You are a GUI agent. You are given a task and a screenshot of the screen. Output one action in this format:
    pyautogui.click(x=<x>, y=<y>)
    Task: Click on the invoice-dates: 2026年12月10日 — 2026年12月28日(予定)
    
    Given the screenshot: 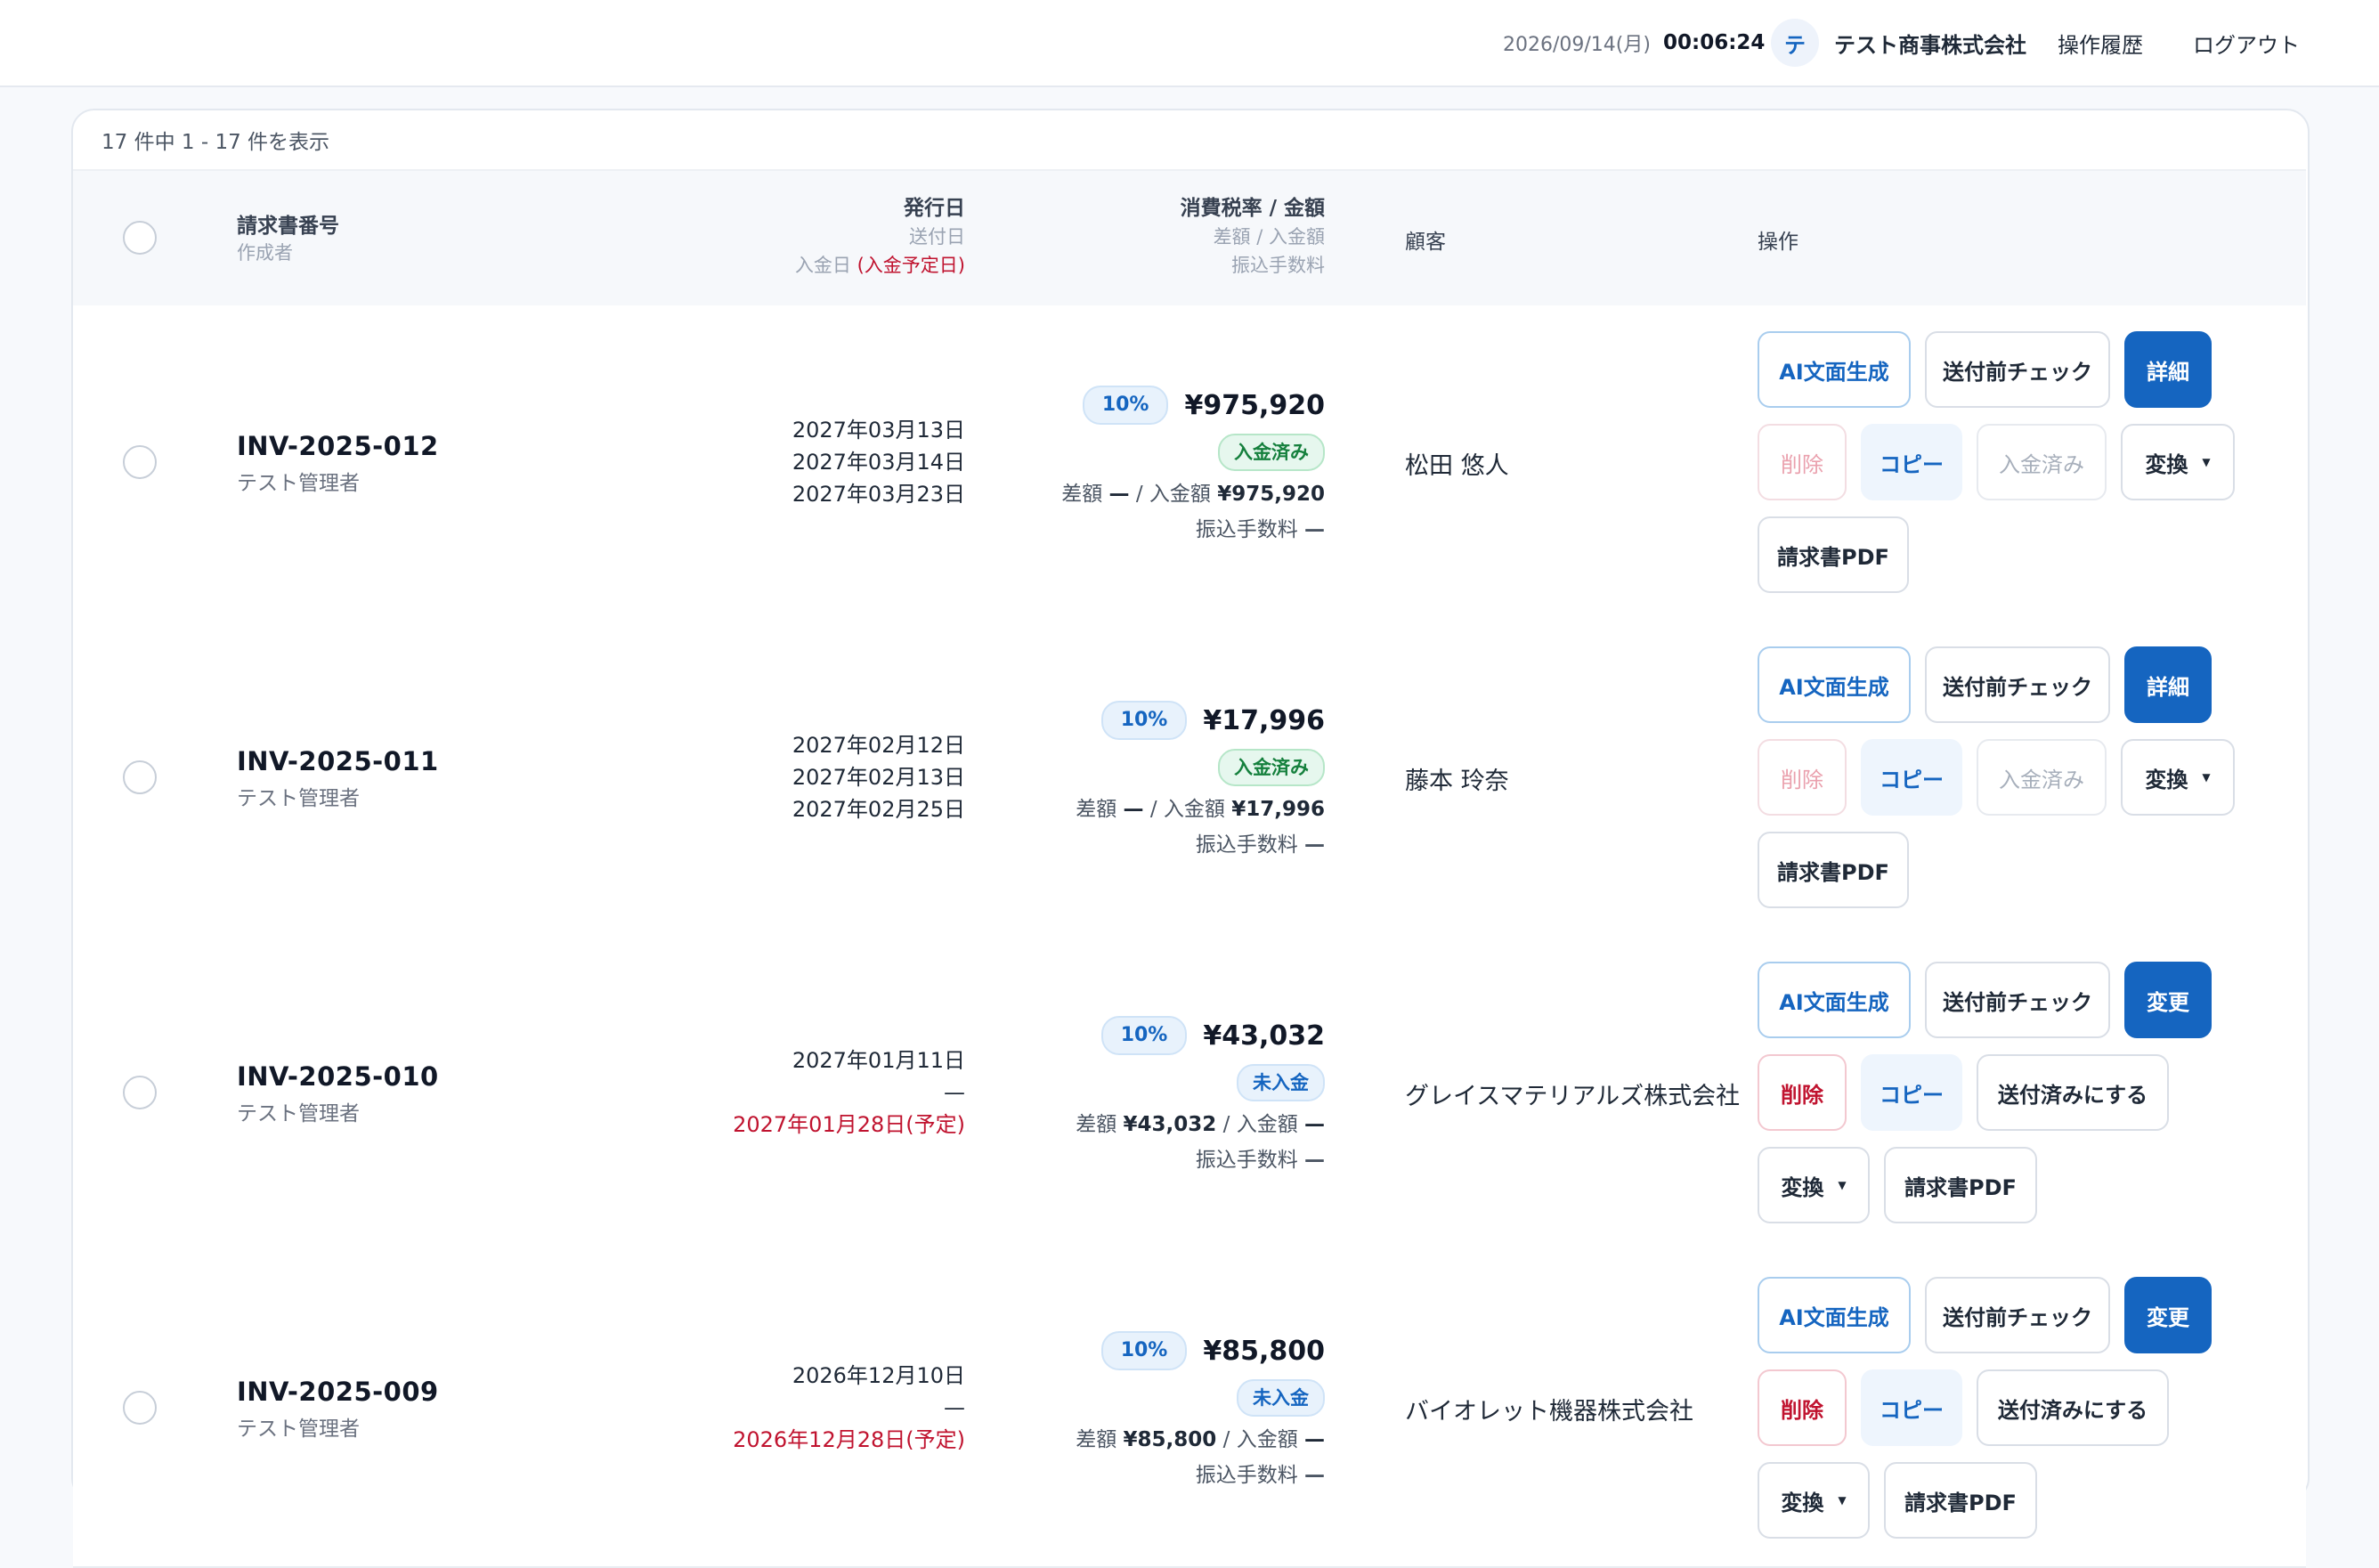 What is the action you would take?
    pyautogui.click(x=849, y=1408)
    